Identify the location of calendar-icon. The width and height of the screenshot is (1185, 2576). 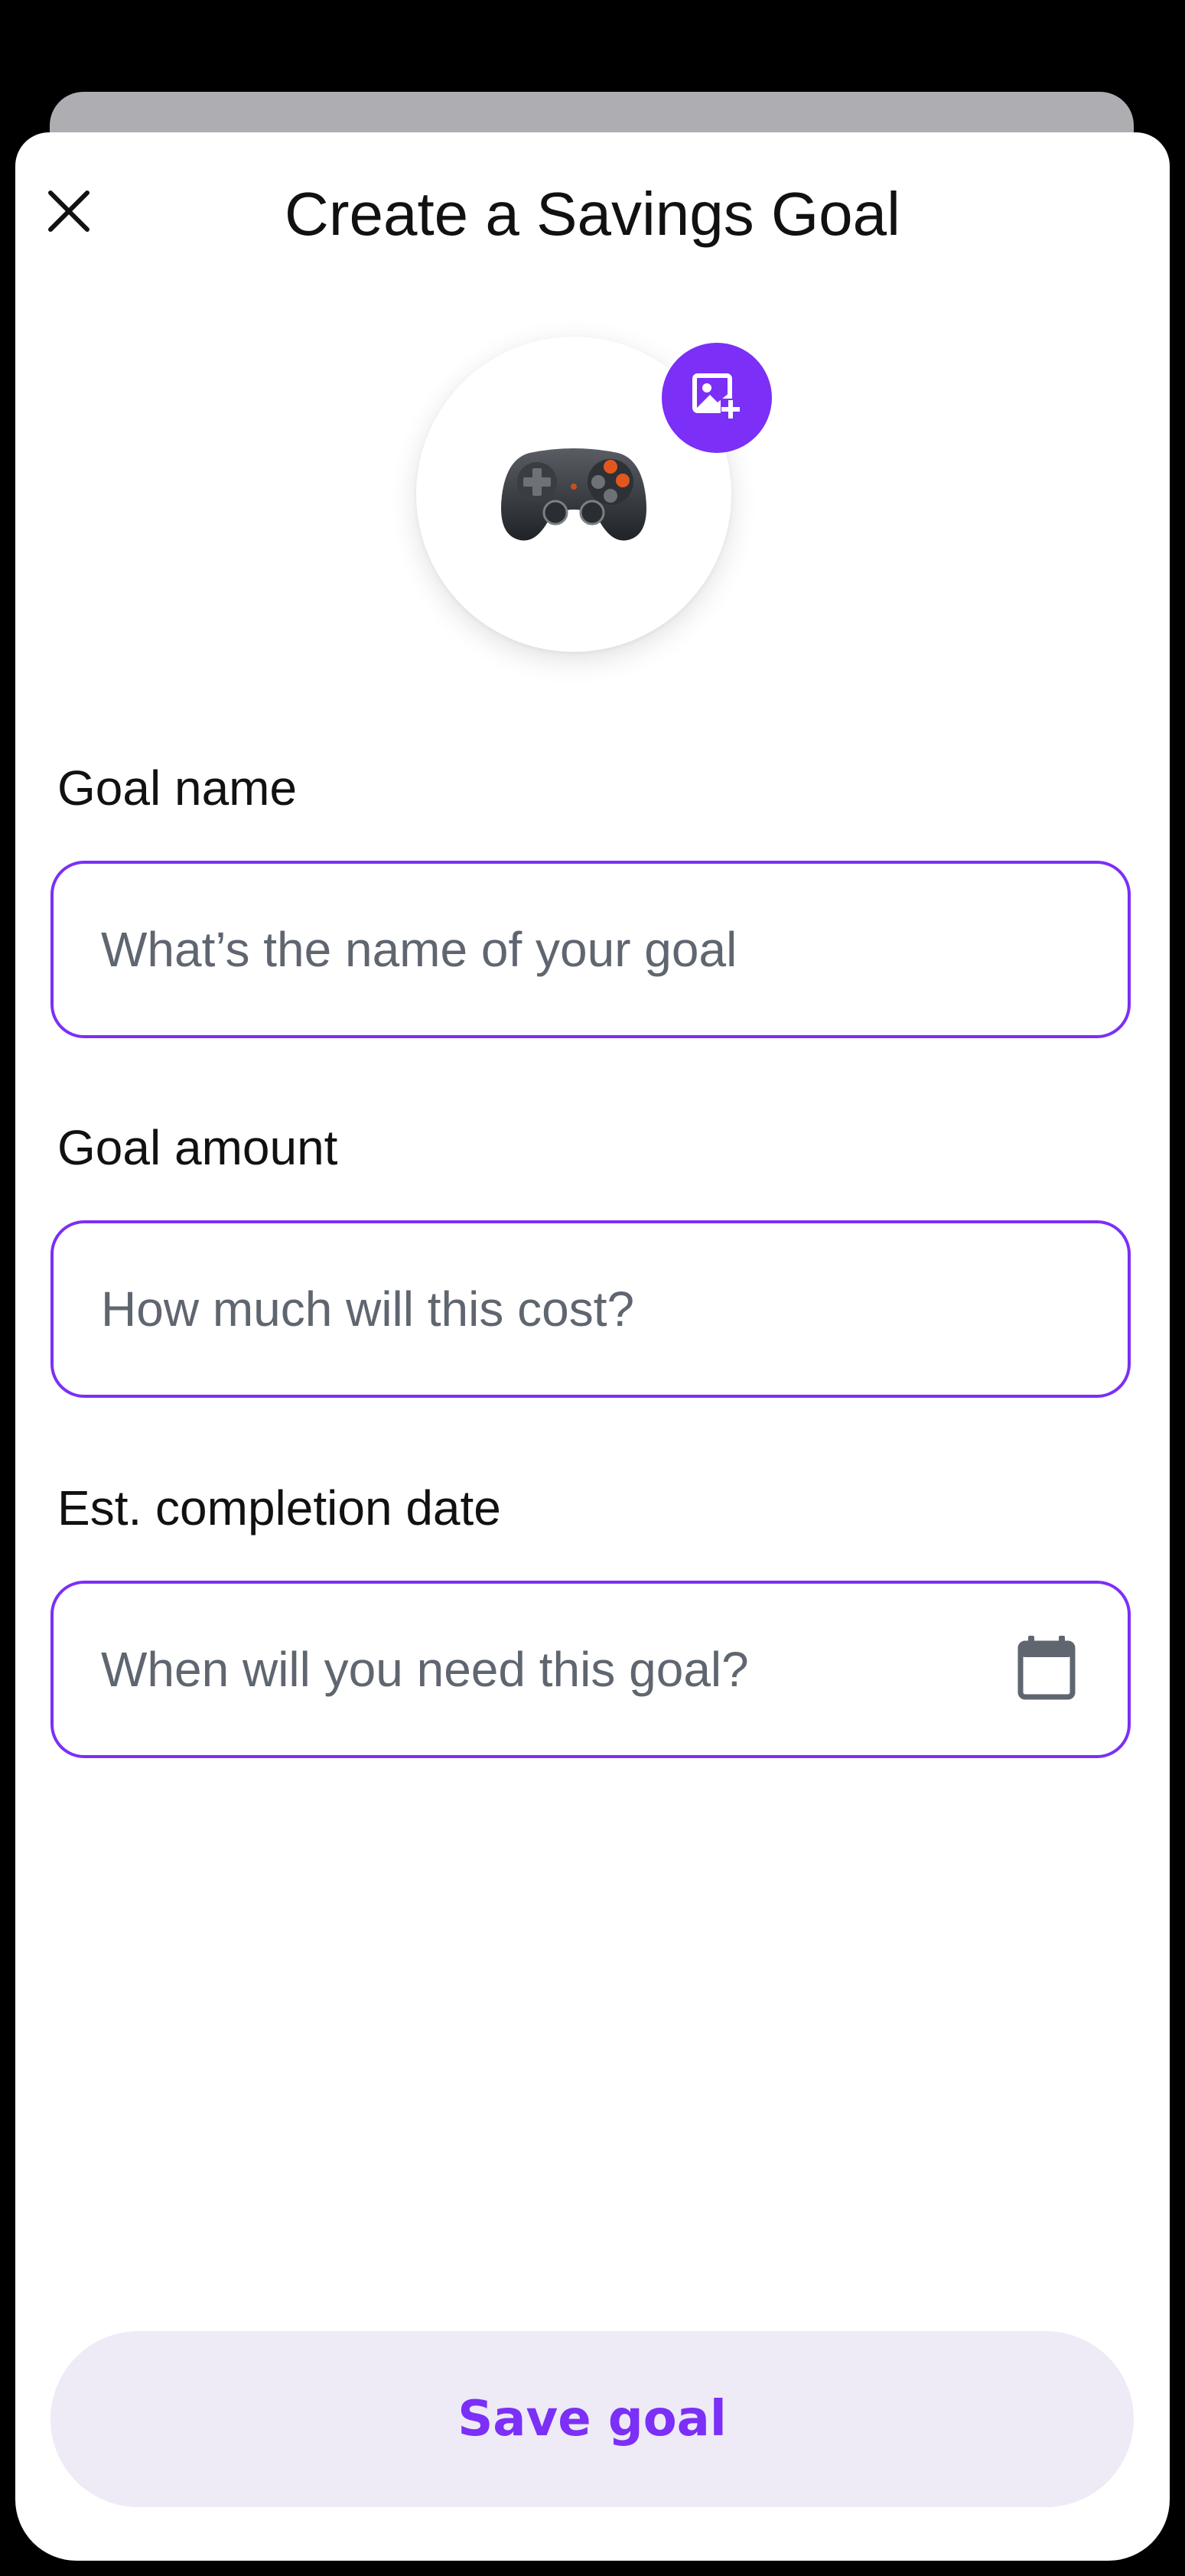
(1046, 1670).